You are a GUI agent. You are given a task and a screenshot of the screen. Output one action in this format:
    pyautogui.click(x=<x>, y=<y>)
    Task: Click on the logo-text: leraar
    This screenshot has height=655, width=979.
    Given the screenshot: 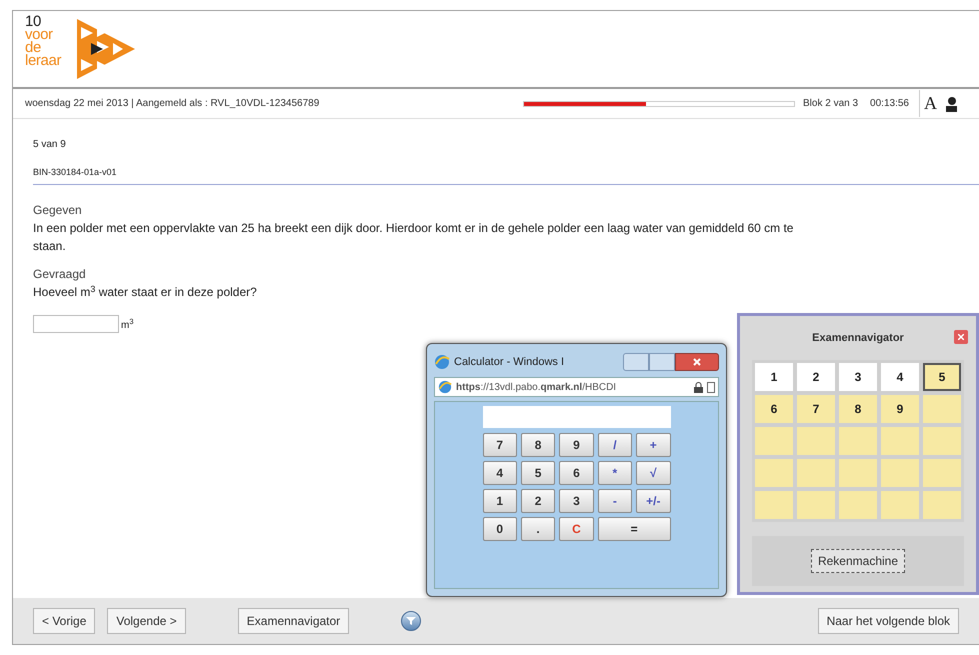 What is the action you would take?
    pyautogui.click(x=43, y=60)
    